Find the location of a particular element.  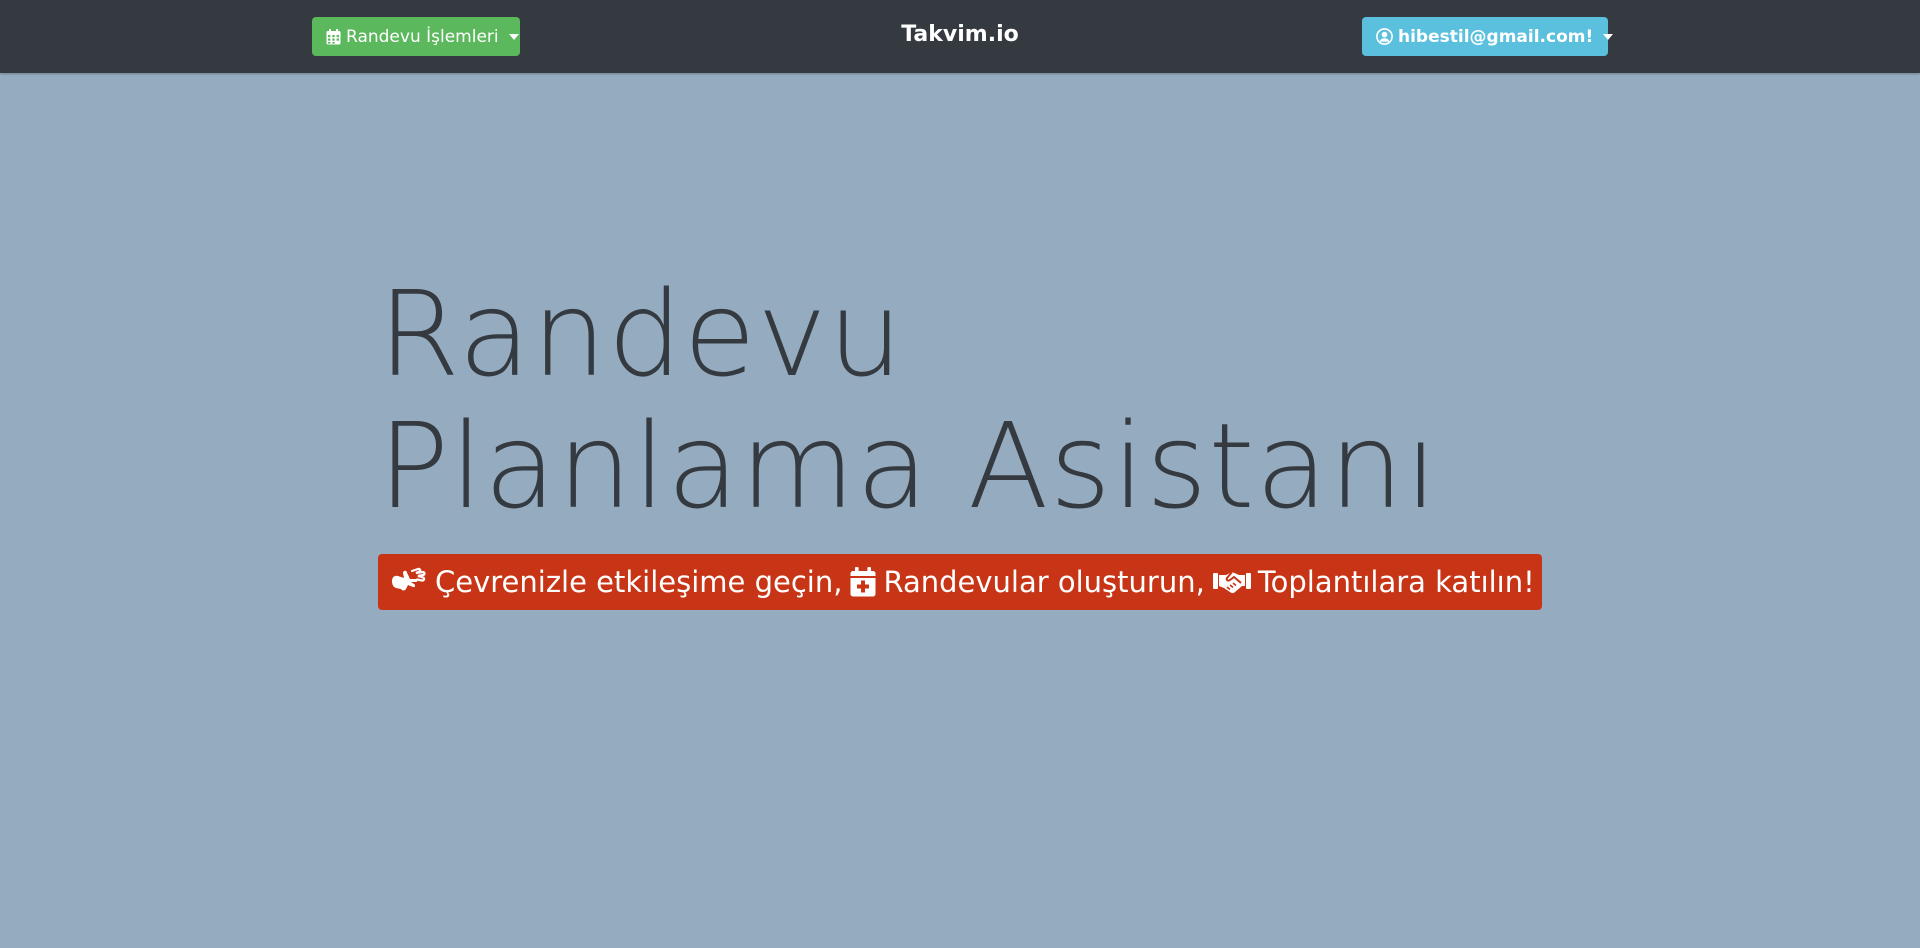

hero-title-line-1: Randevu is located at coordinates (641, 334).